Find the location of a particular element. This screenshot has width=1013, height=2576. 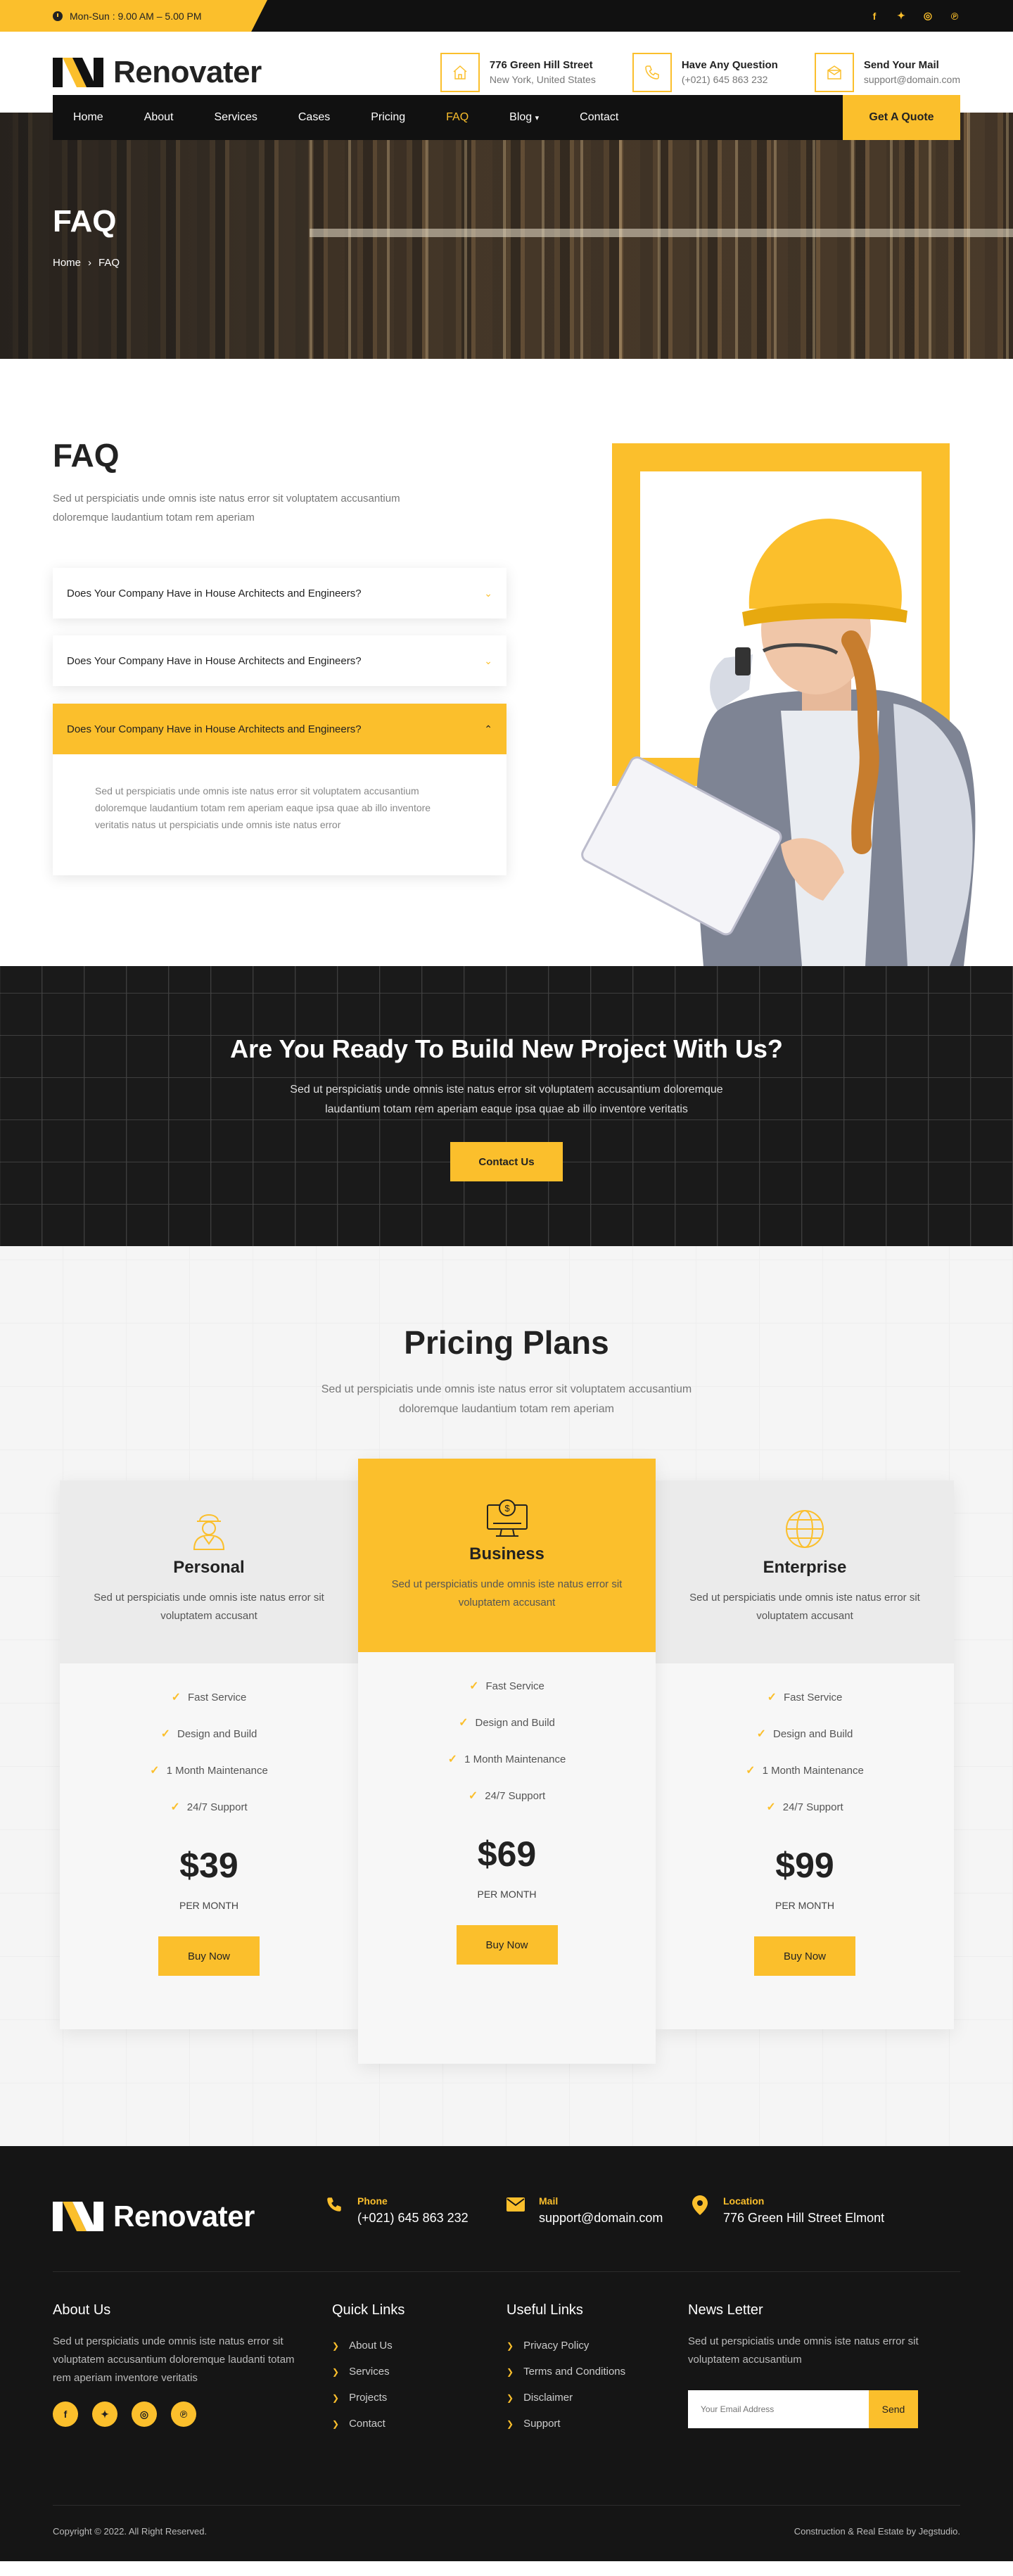

question-sub: (+021) 645 863 232 is located at coordinates (730, 79).